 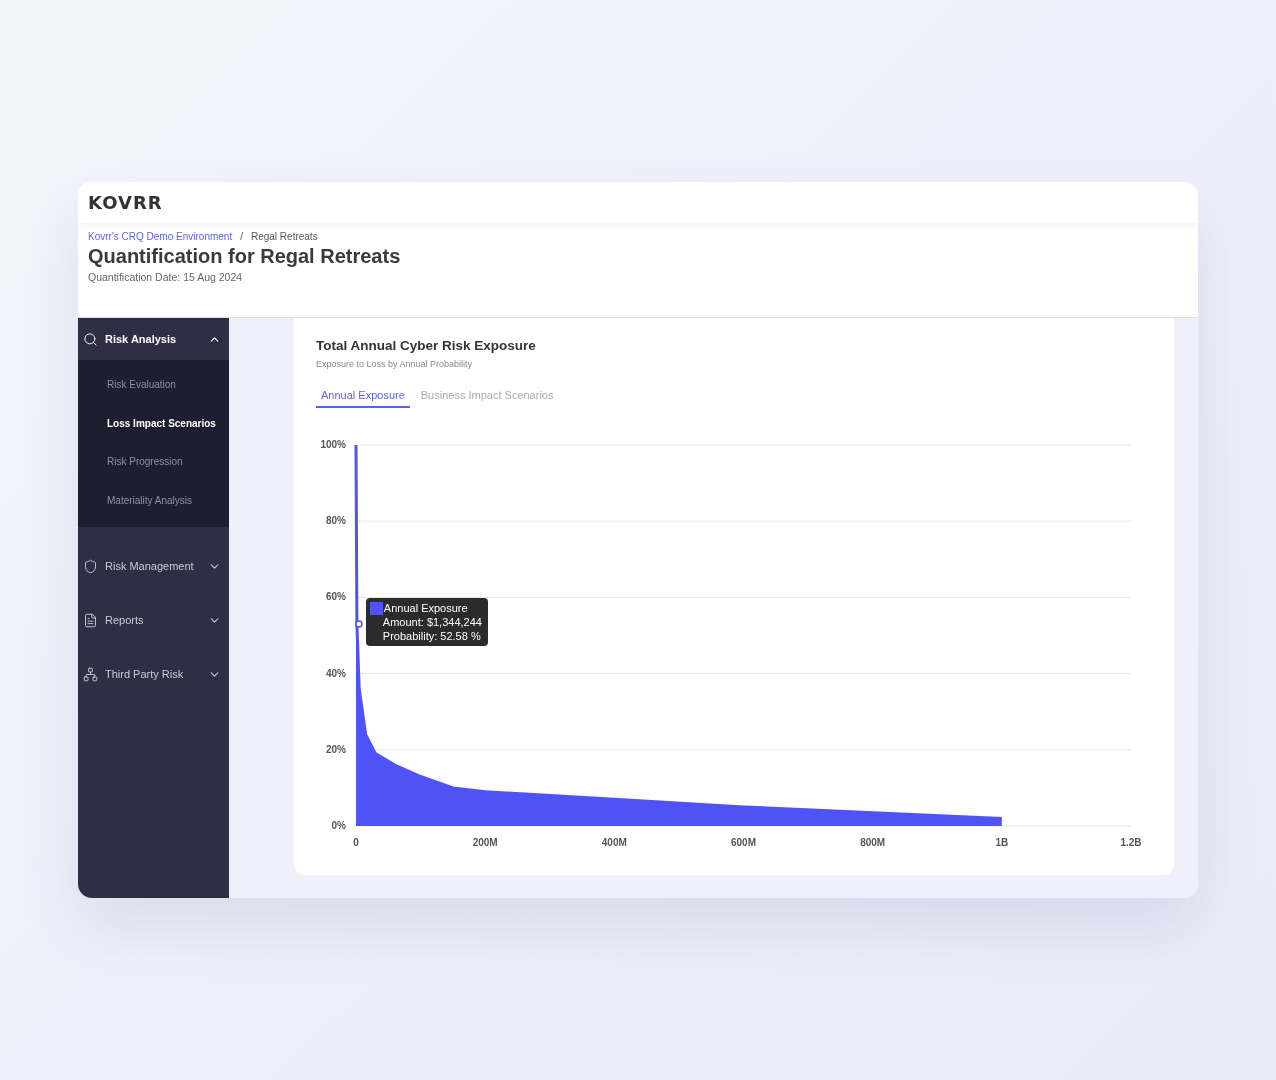 What do you see at coordinates (426, 345) in the screenshot?
I see `card-title: Total Annual Cyber Risk Exposure` at bounding box center [426, 345].